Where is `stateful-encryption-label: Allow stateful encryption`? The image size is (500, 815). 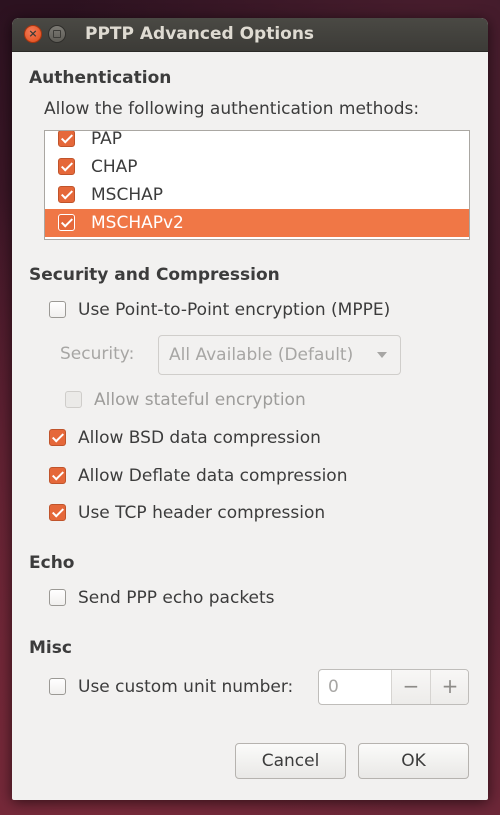
stateful-encryption-label: Allow stateful encryption is located at coordinates (200, 400).